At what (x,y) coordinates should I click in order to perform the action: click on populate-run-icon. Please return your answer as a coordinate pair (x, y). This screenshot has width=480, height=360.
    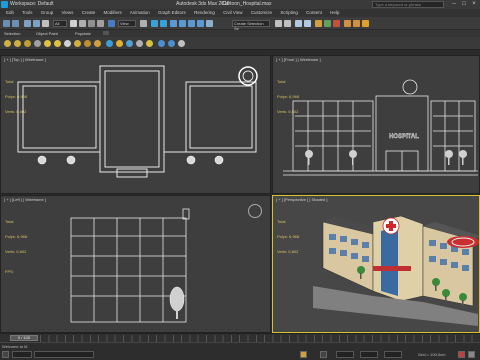
    Looking at the image, I should click on (119, 43).